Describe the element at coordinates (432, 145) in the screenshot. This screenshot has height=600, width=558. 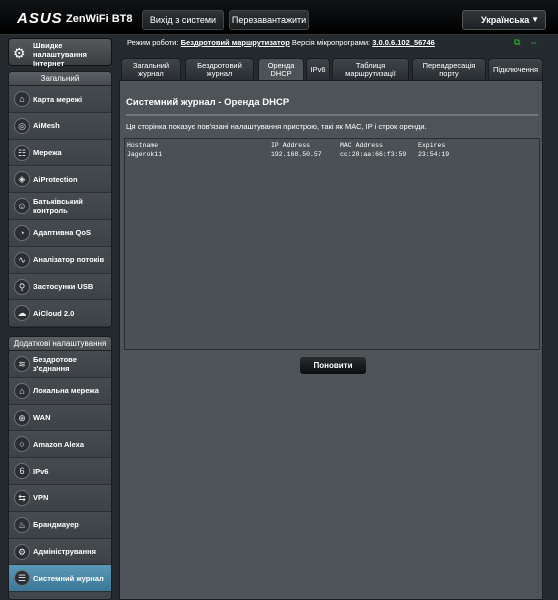
I see `column-expires: Expires` at that location.